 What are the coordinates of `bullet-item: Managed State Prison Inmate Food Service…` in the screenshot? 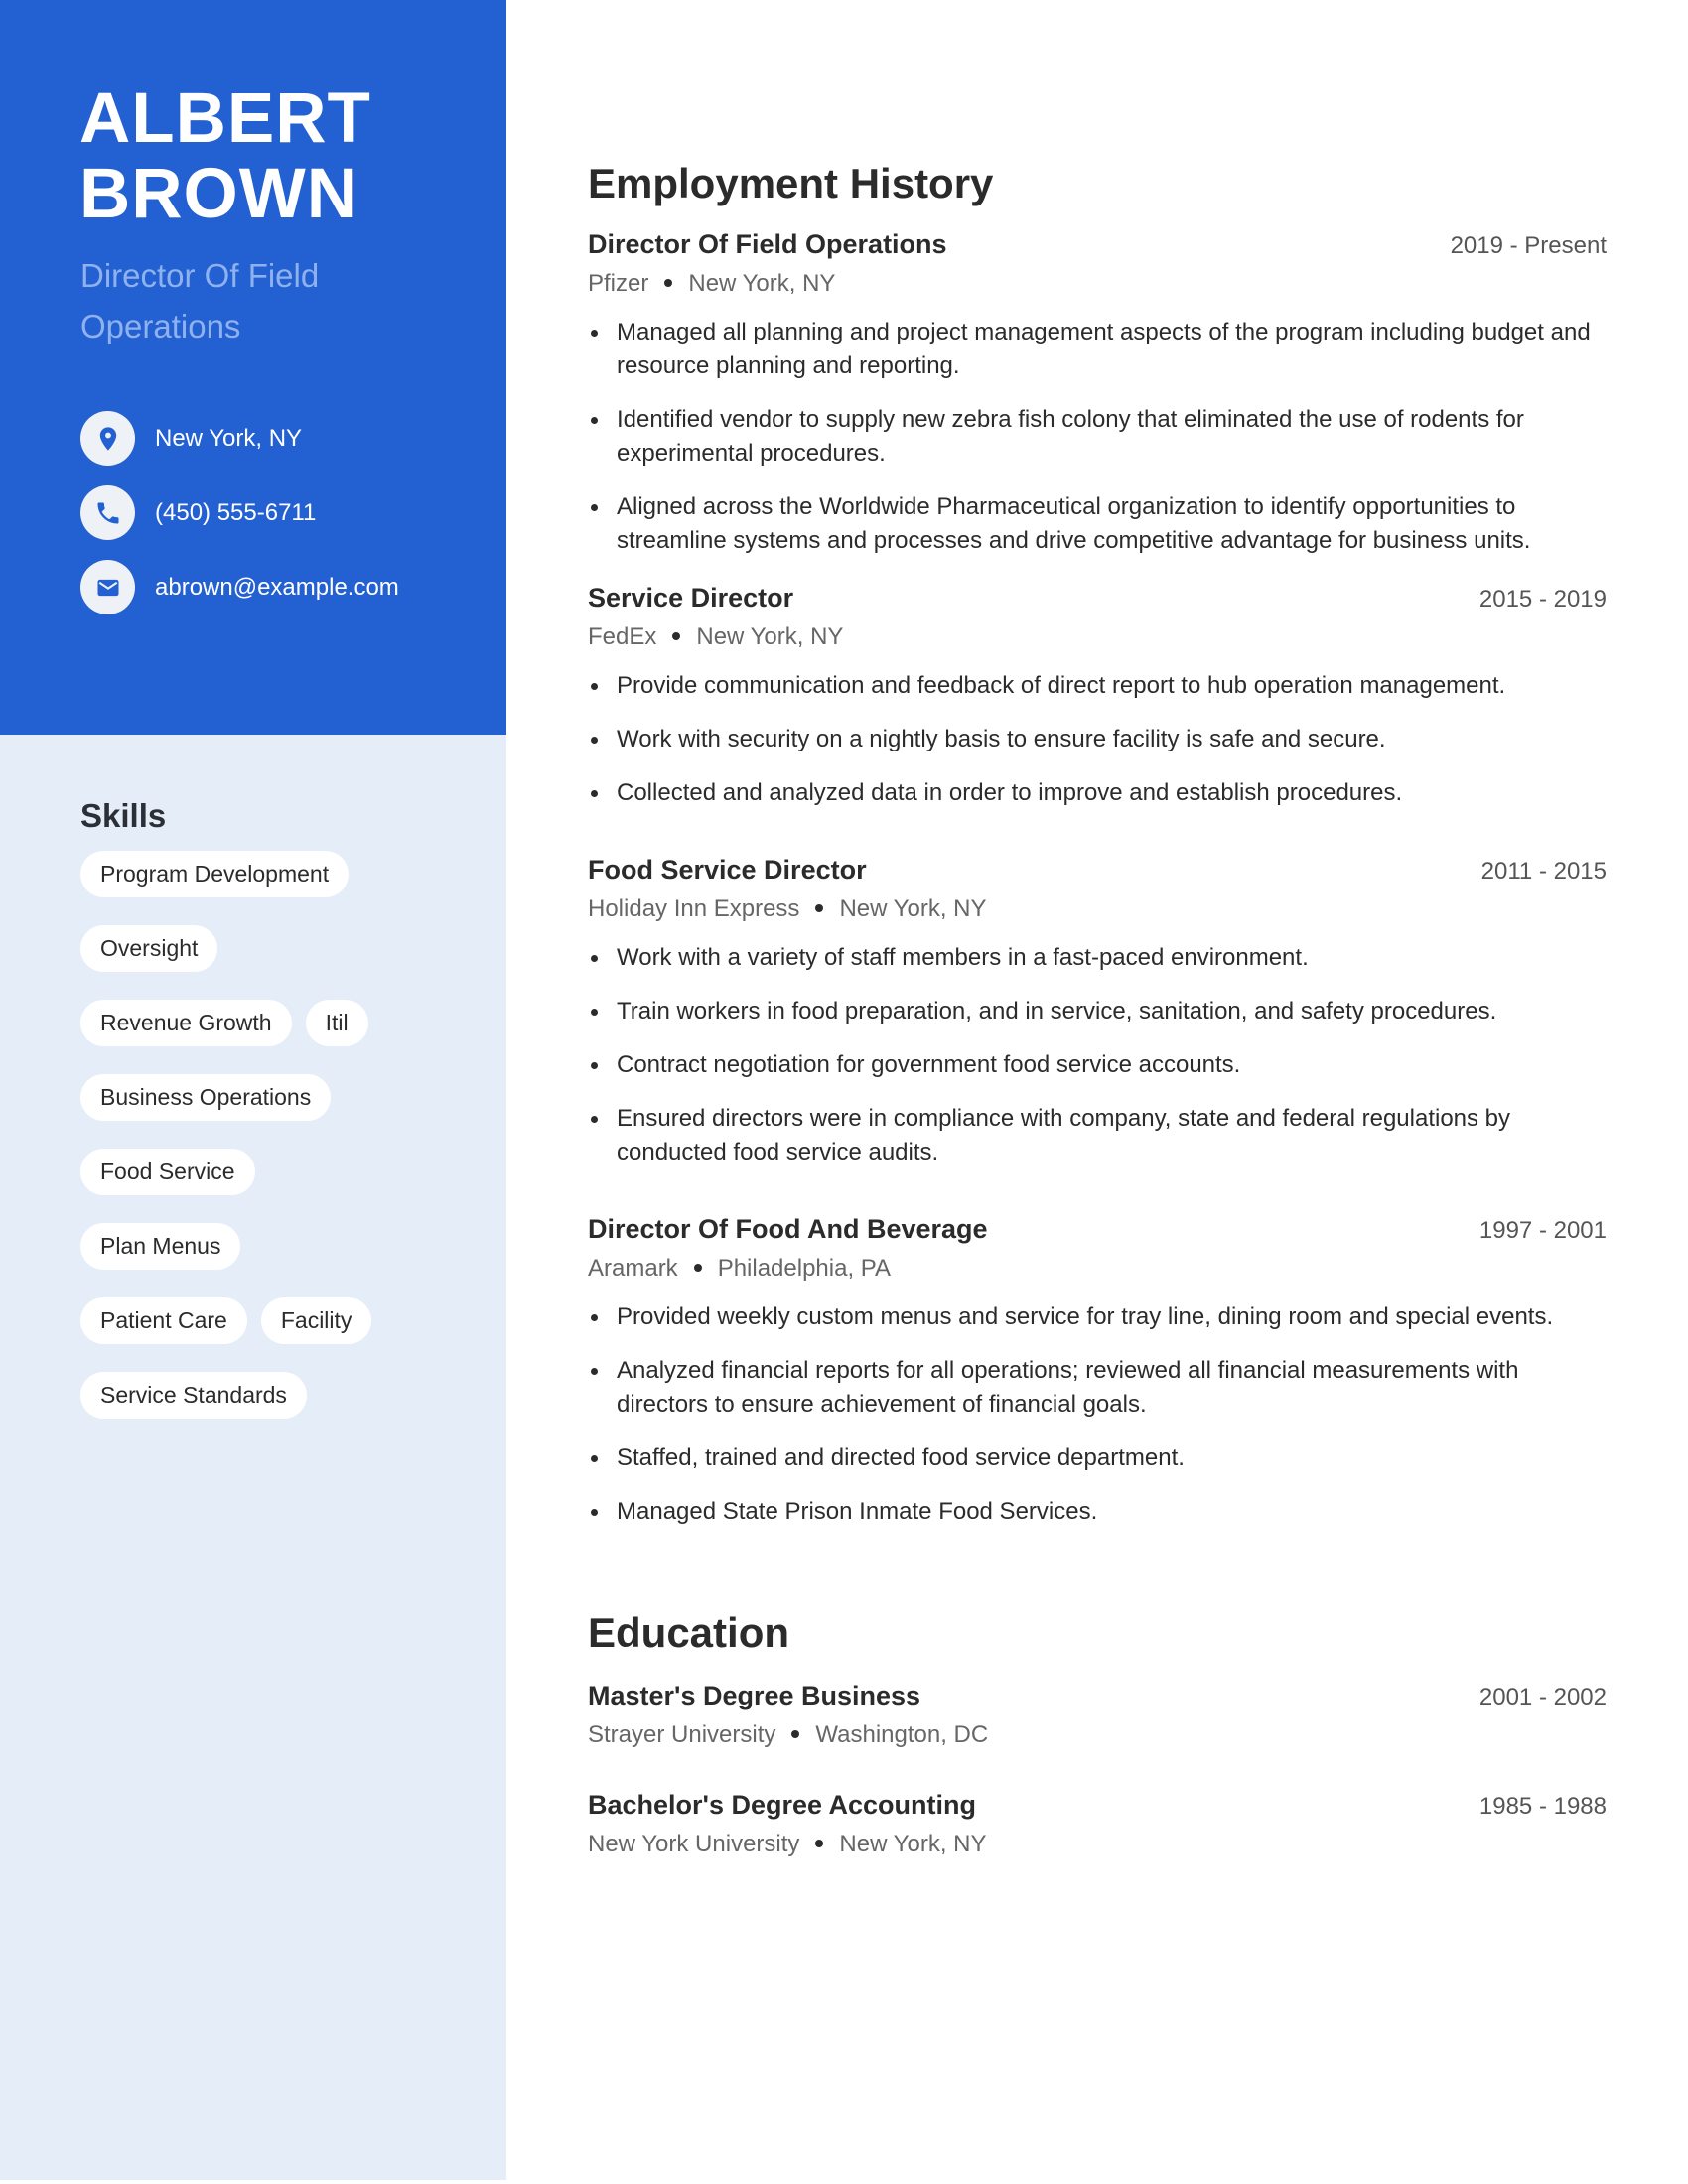 It's located at (1097, 1512).